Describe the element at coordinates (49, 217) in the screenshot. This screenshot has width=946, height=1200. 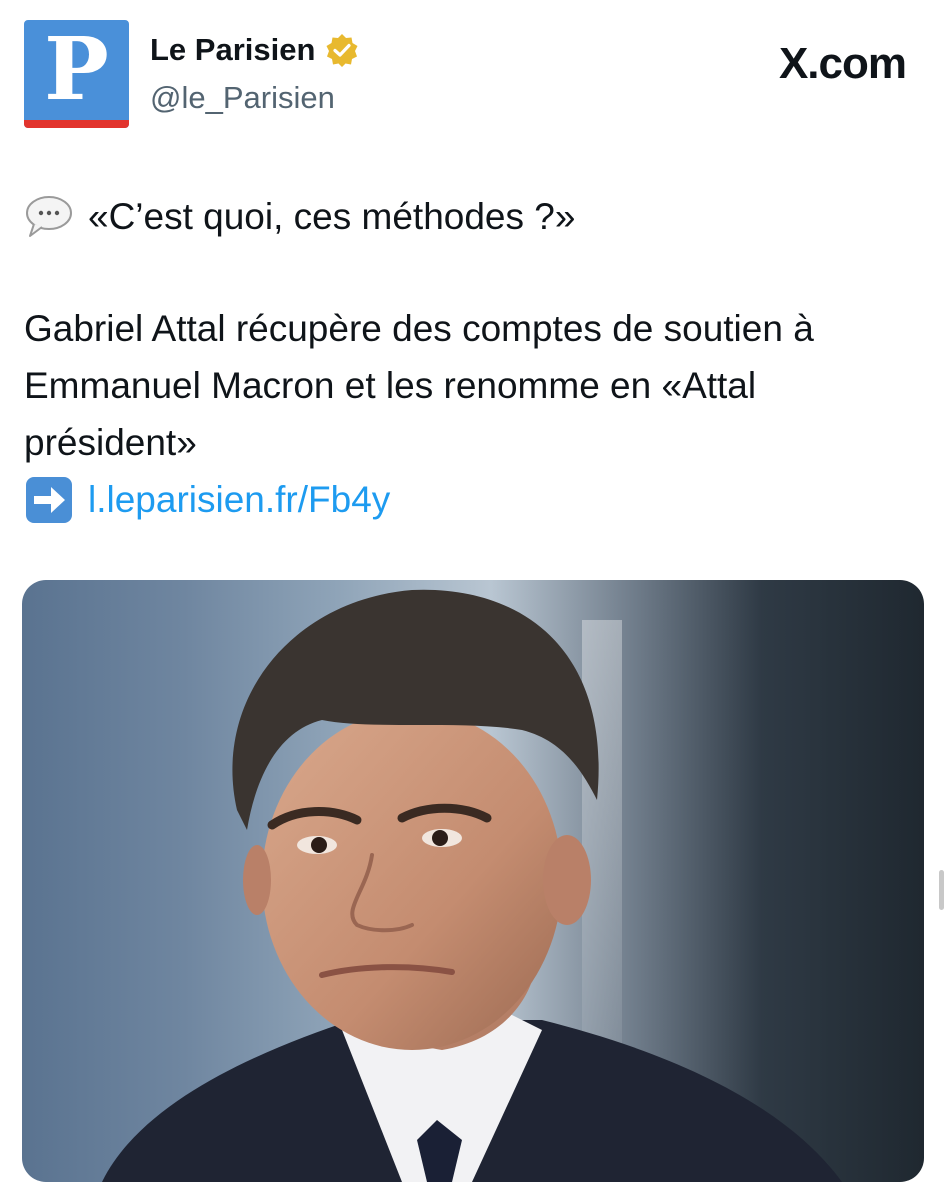
I see `speech-bubble-icon` at that location.